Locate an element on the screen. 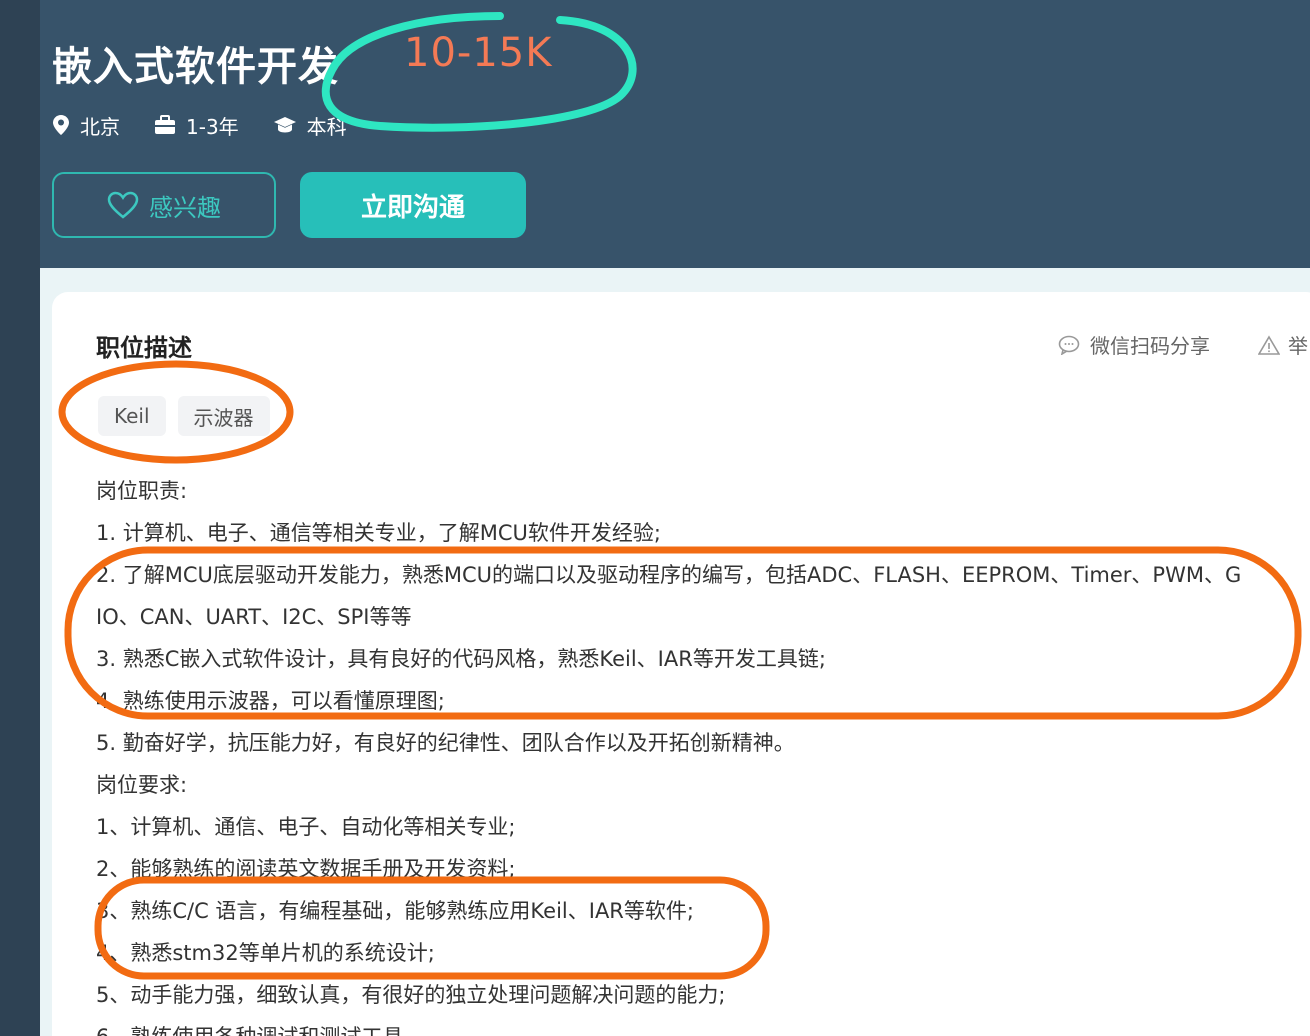  description-line: 1、计算机、通信、电子、自动化等相关专业; is located at coordinates (306, 827).